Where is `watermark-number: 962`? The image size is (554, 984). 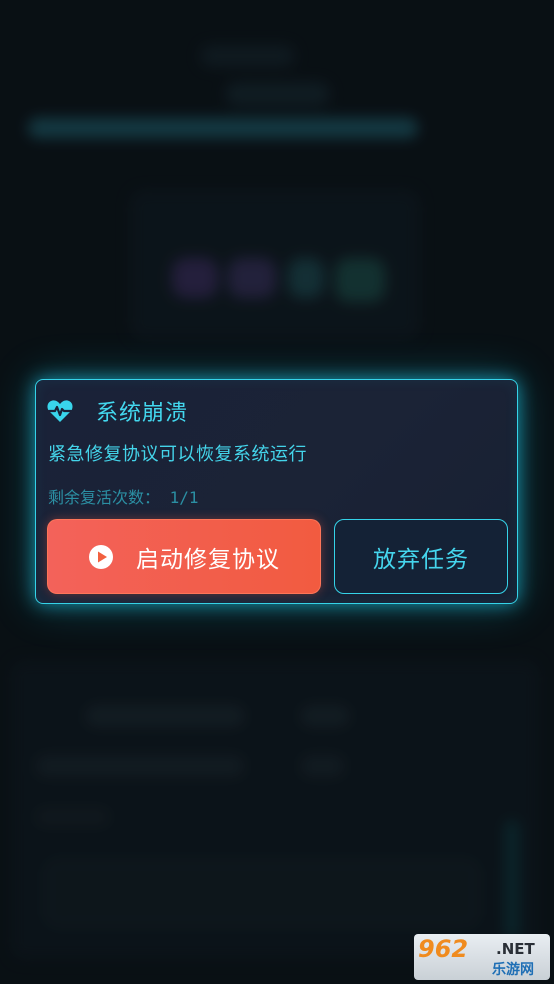 watermark-number: 962 is located at coordinates (443, 949).